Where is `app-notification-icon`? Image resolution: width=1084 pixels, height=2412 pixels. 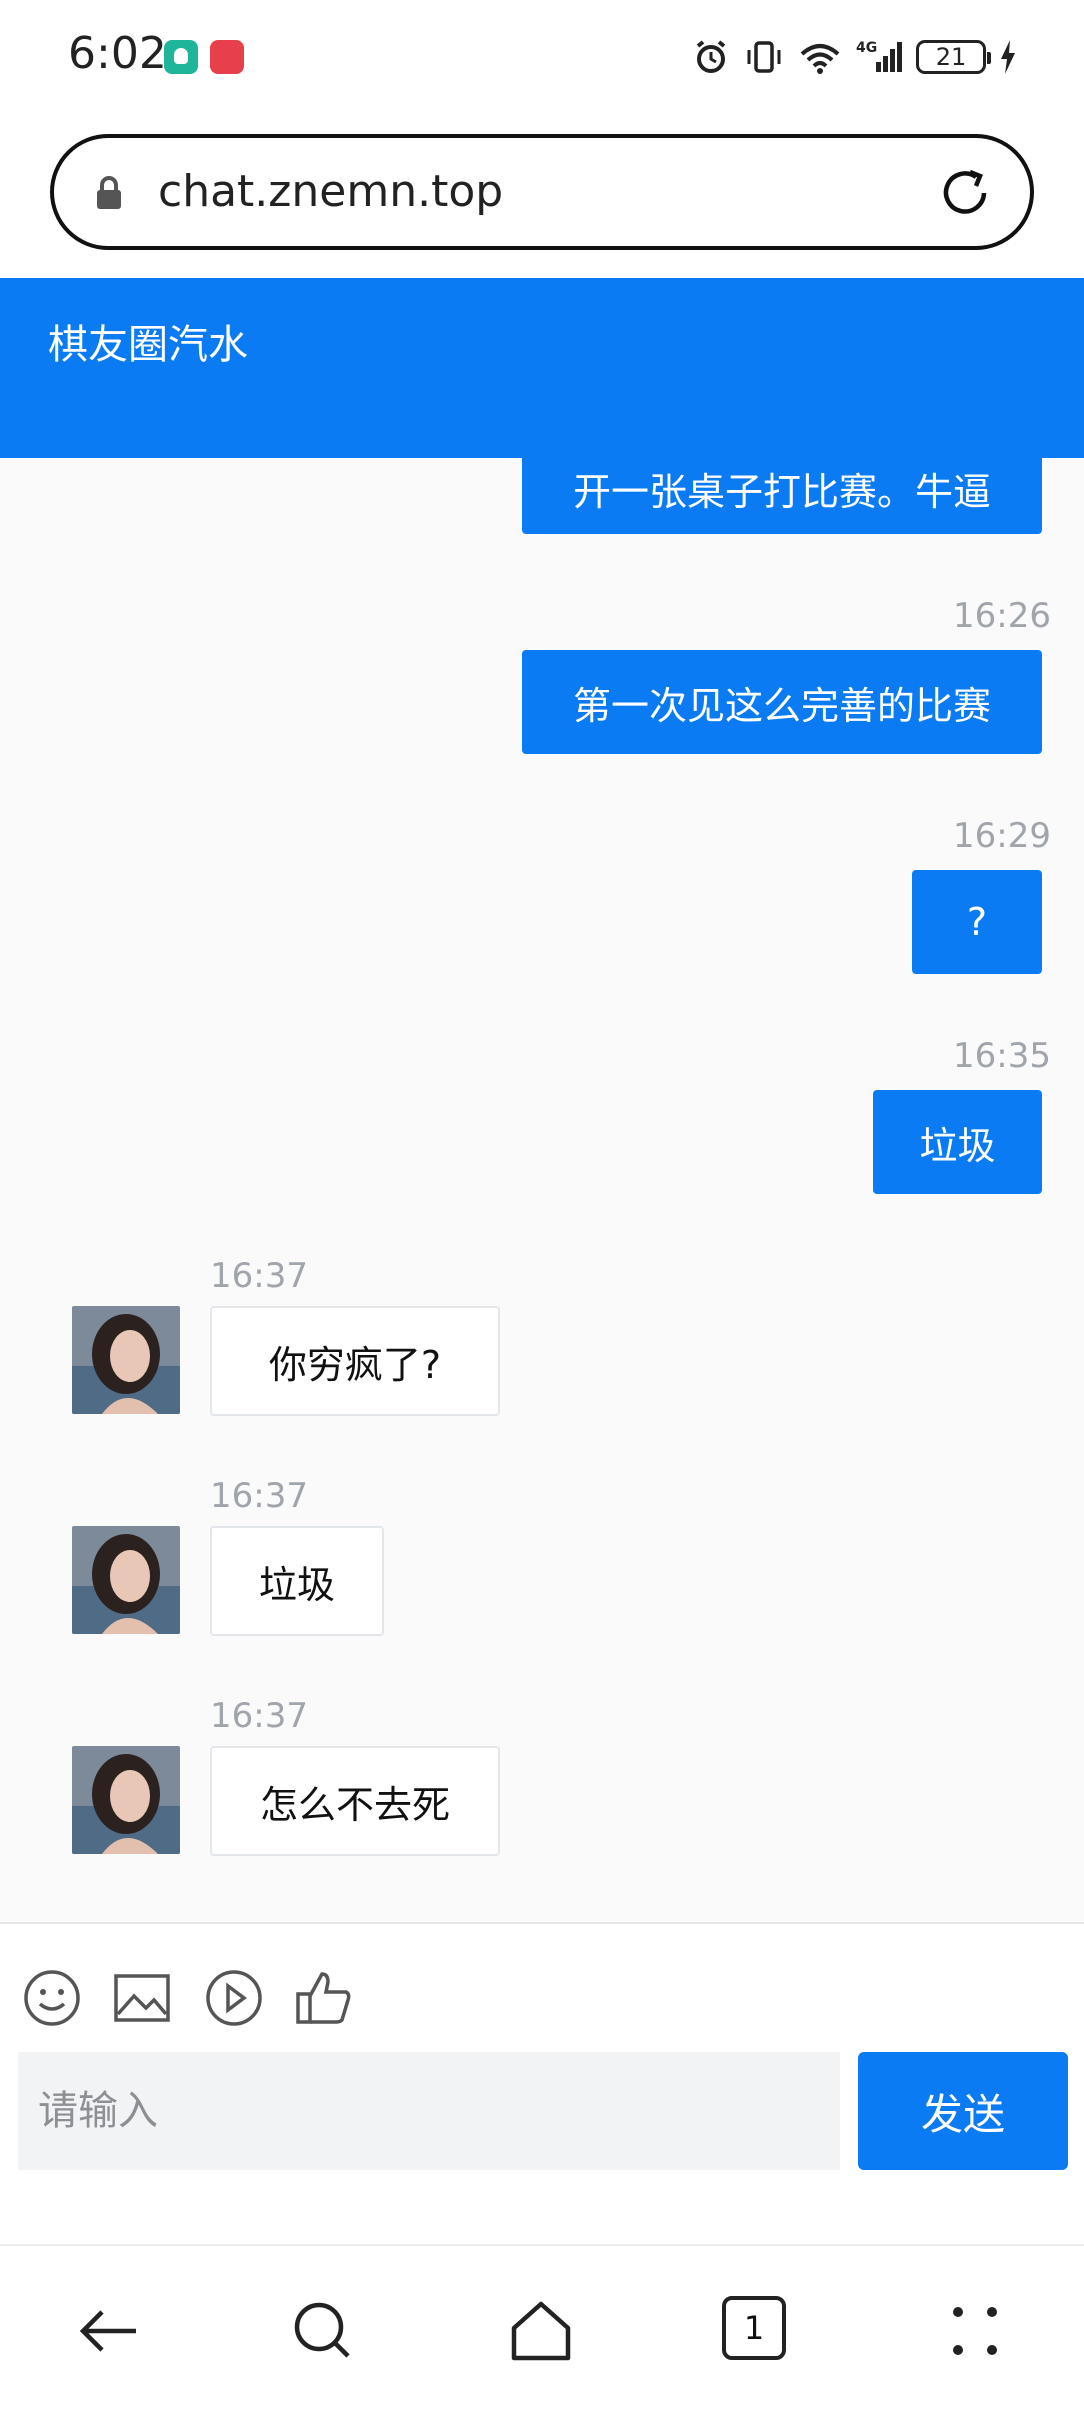
app-notification-icon is located at coordinates (181, 57).